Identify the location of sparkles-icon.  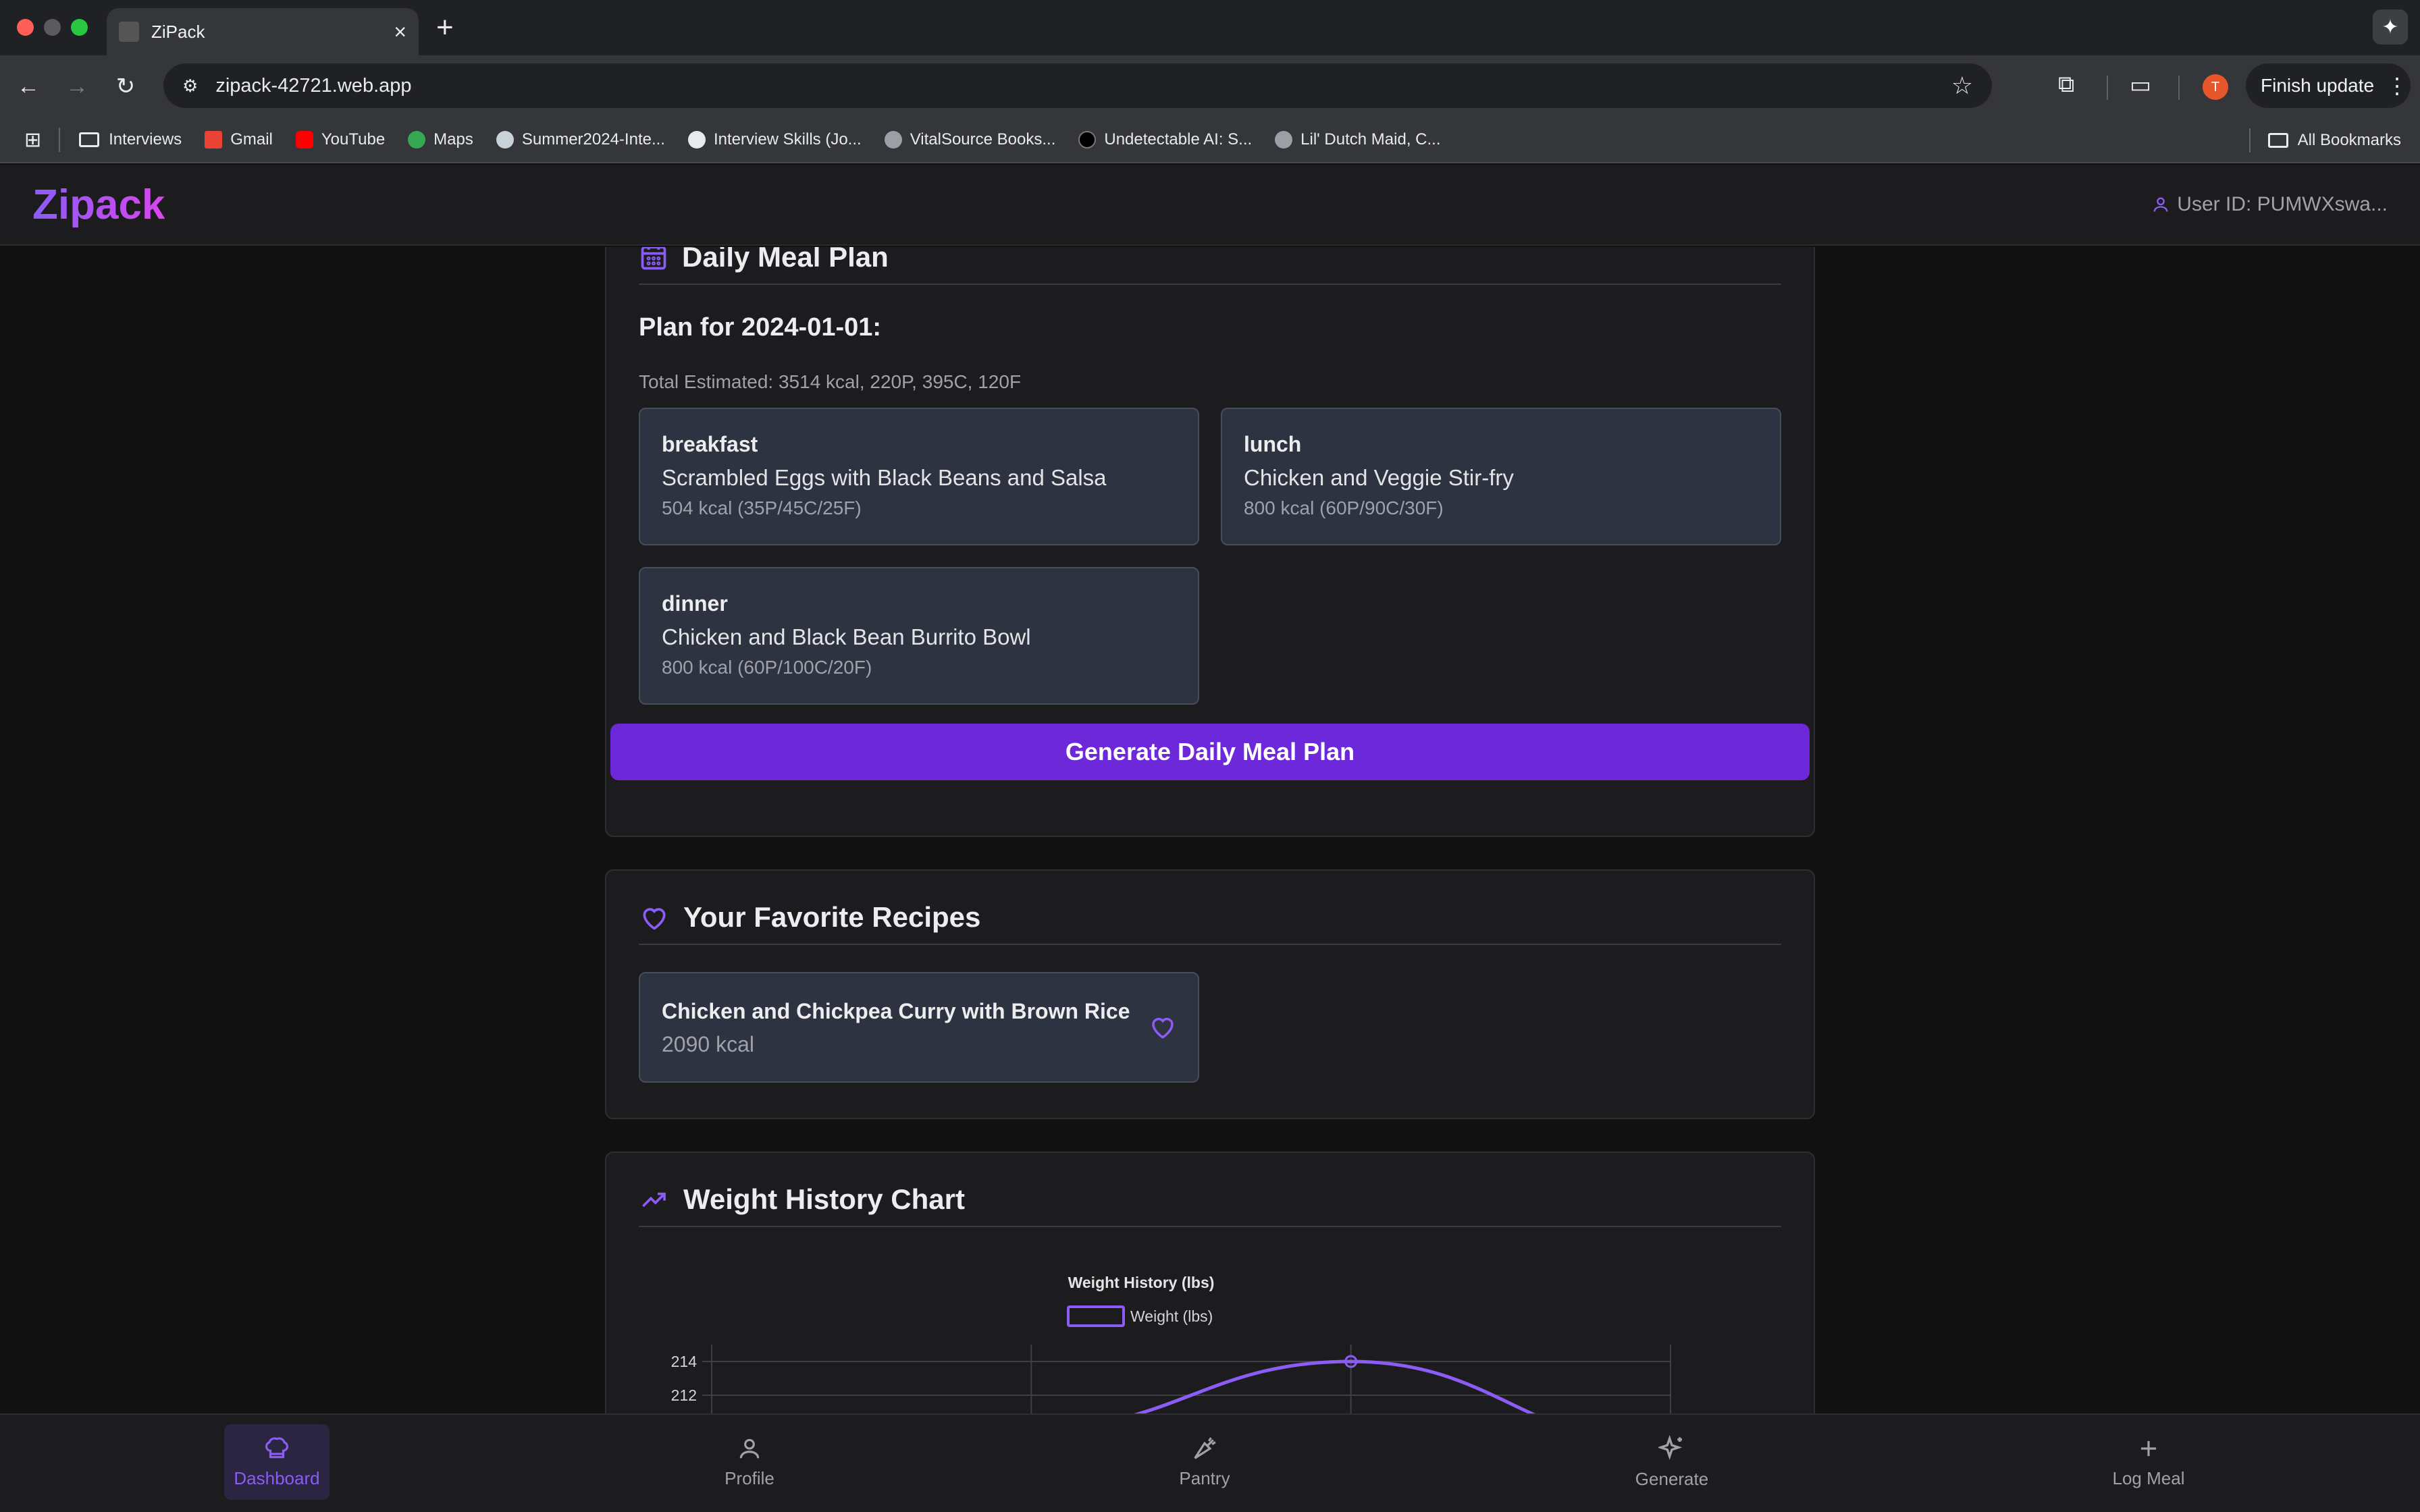
(1670, 1447).